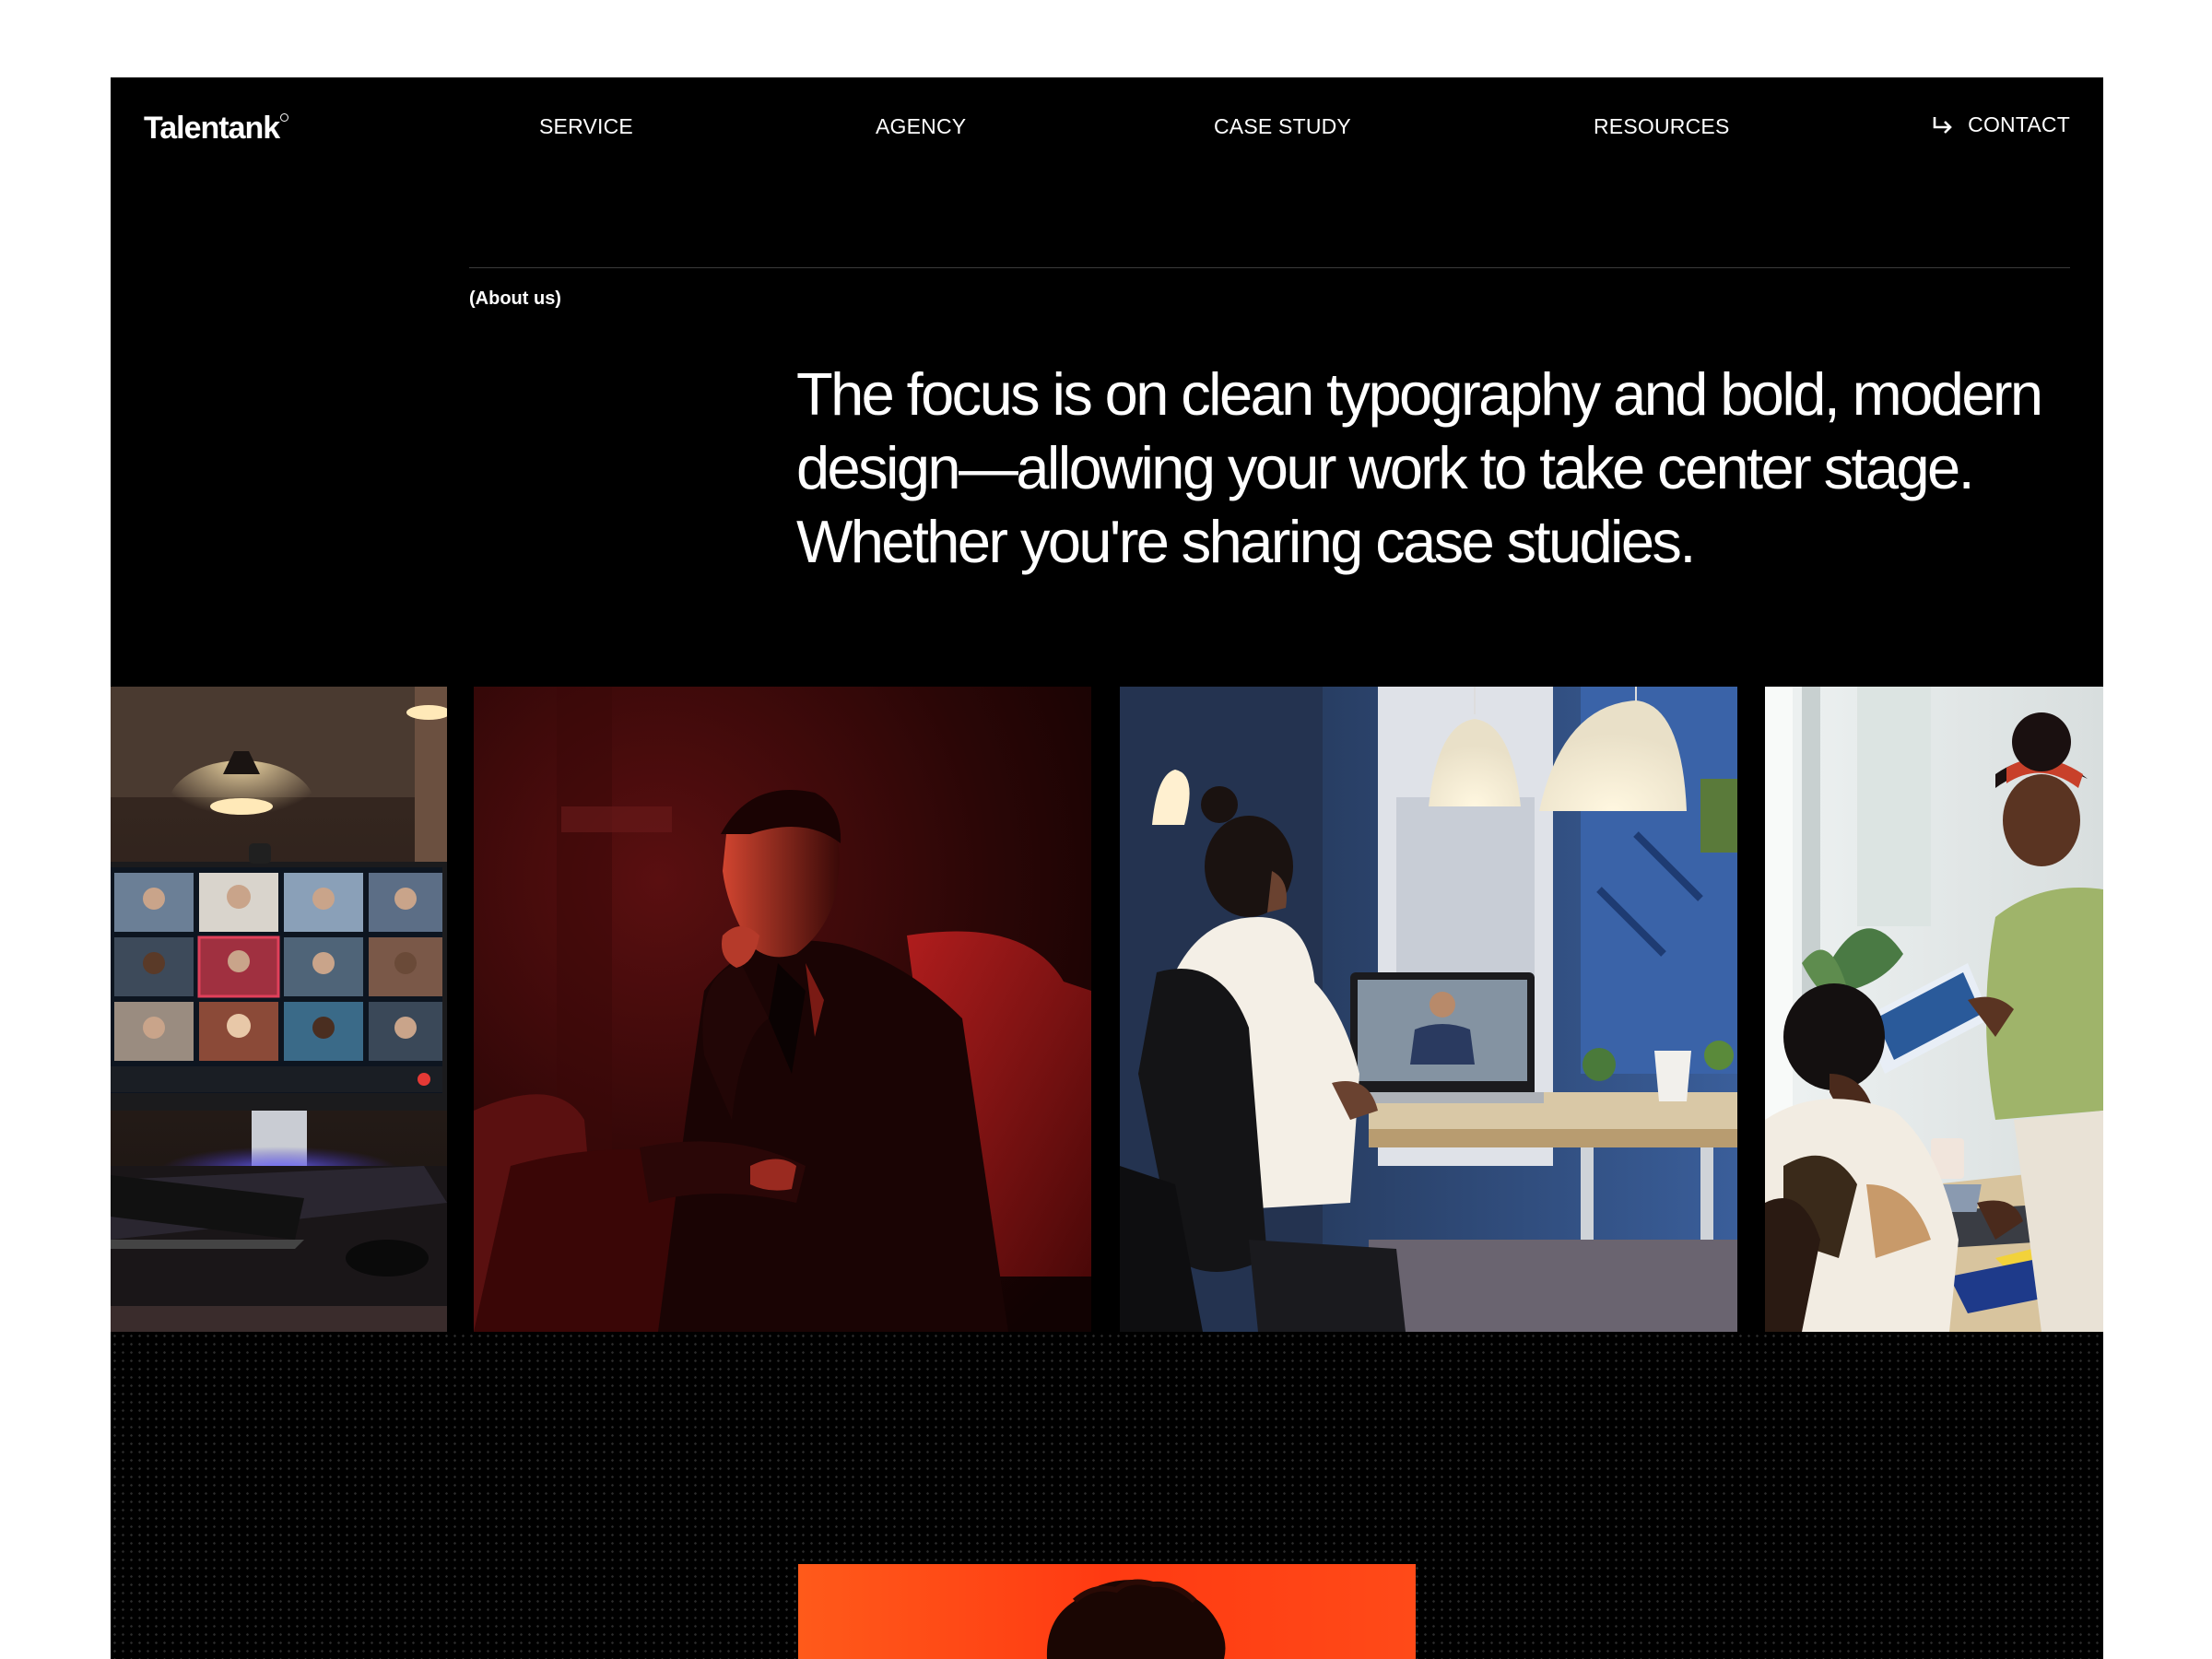  Describe the element at coordinates (1282, 126) in the screenshot. I see `nav-link-case-study: CASE STUDY` at that location.